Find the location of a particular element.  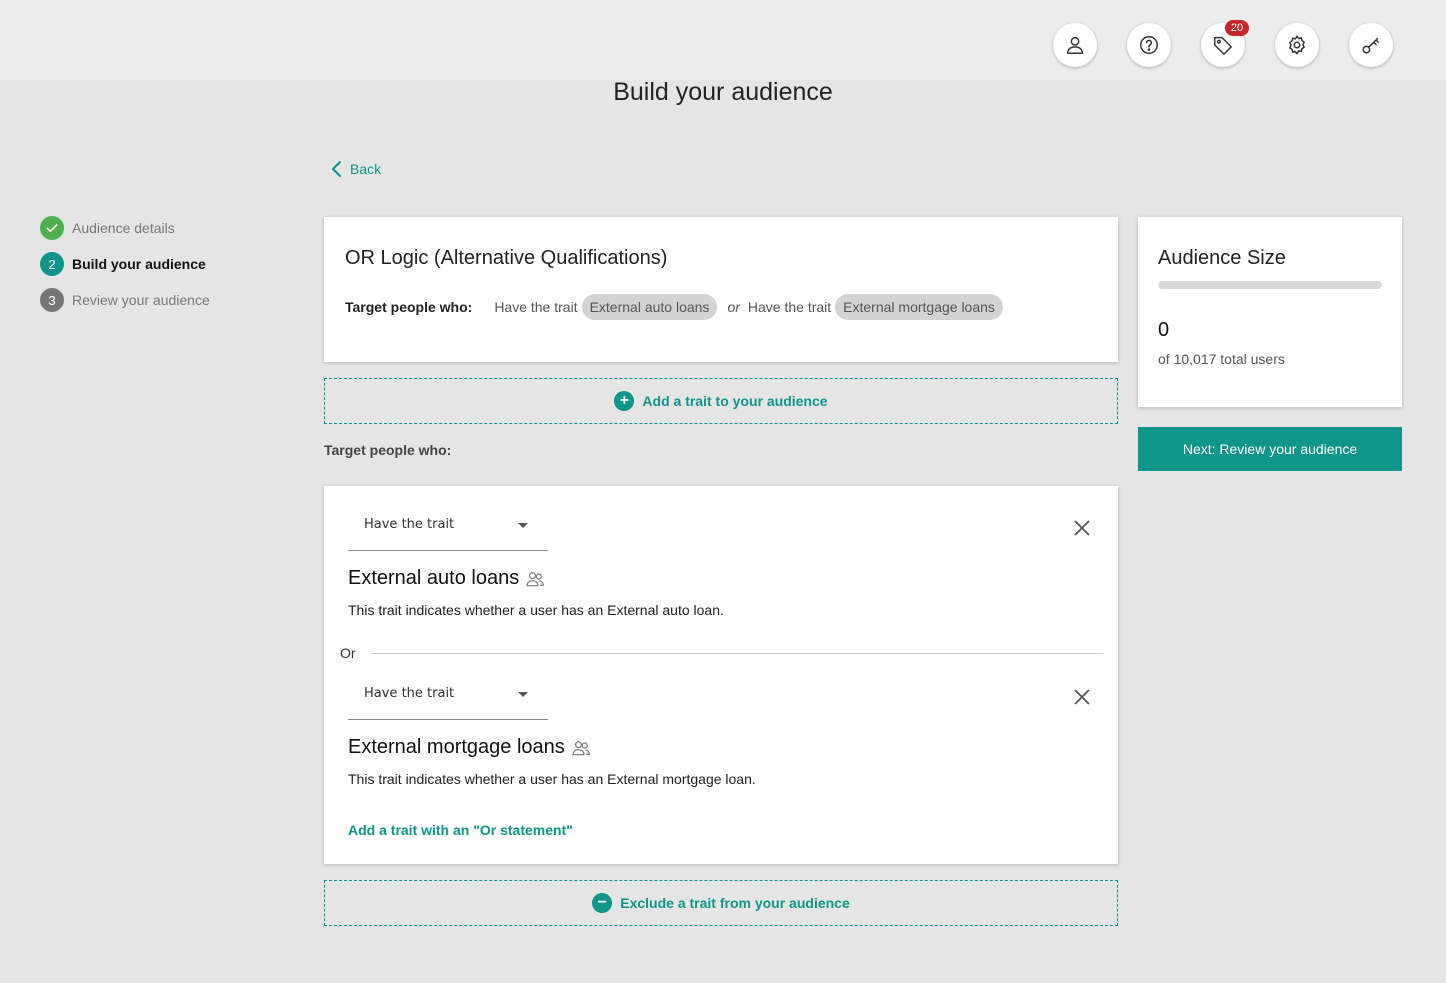

divider-line is located at coordinates (737, 653).